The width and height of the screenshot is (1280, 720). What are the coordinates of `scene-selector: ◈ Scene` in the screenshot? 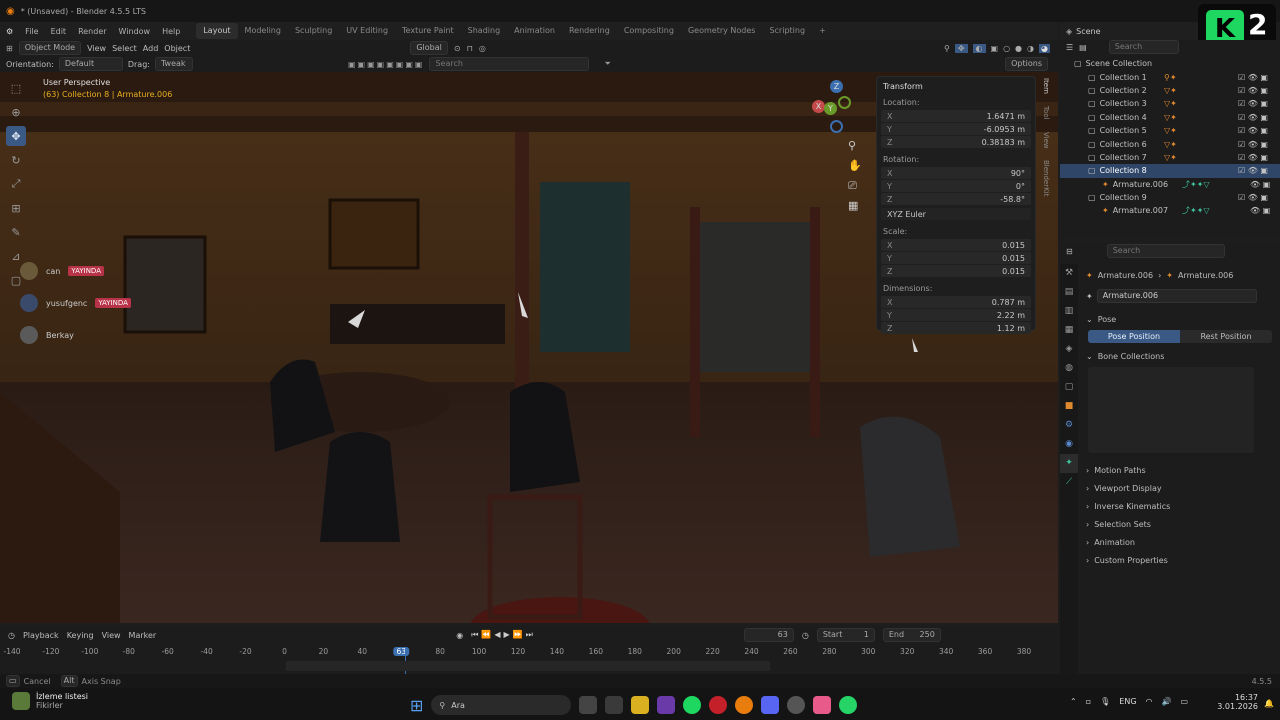 It's located at (1129, 31).